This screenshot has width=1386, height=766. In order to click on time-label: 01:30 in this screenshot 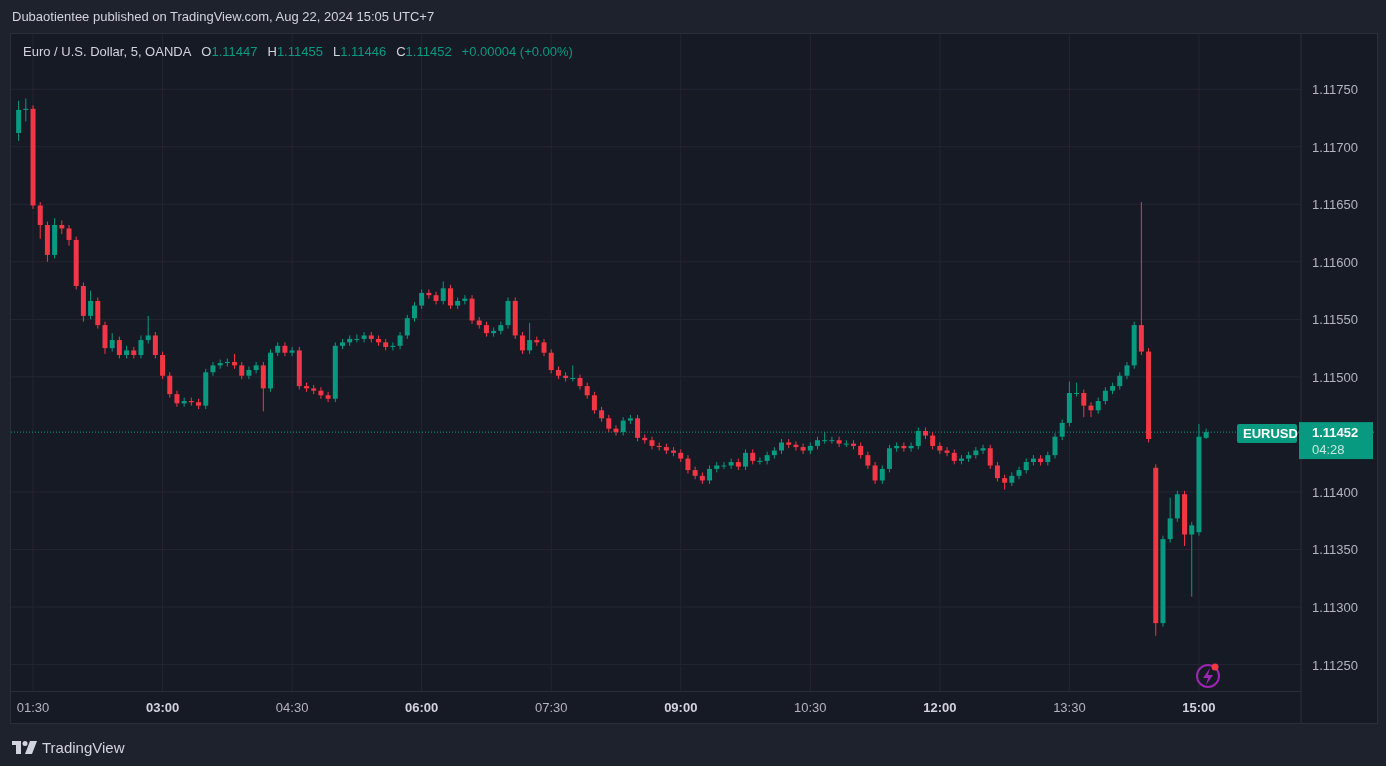, I will do `click(33, 707)`.